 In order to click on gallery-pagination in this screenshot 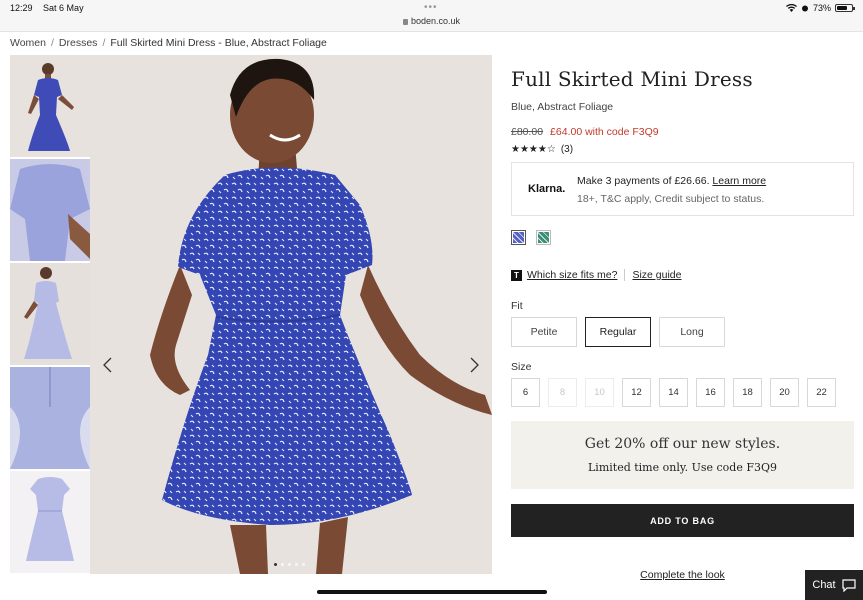, I will do `click(289, 564)`.